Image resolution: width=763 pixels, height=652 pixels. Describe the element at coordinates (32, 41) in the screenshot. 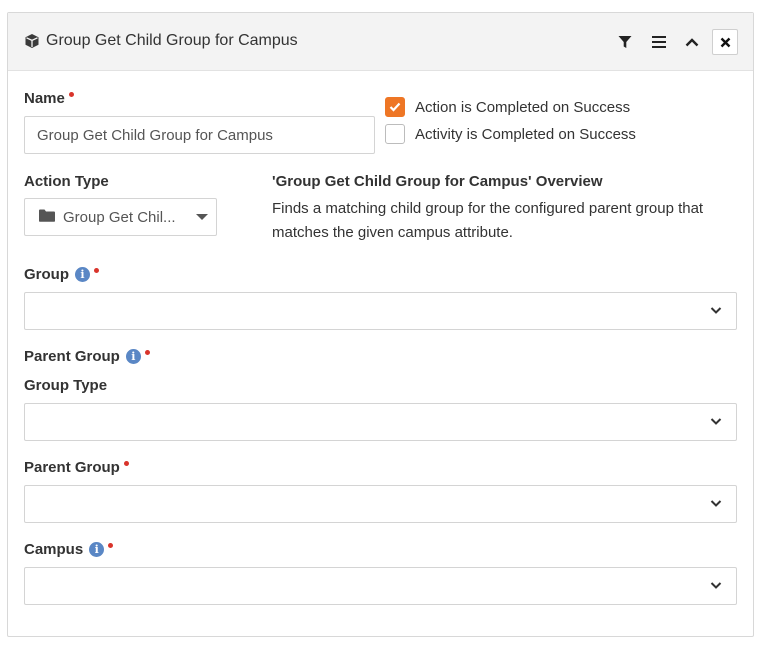

I see `cube-icon` at that location.